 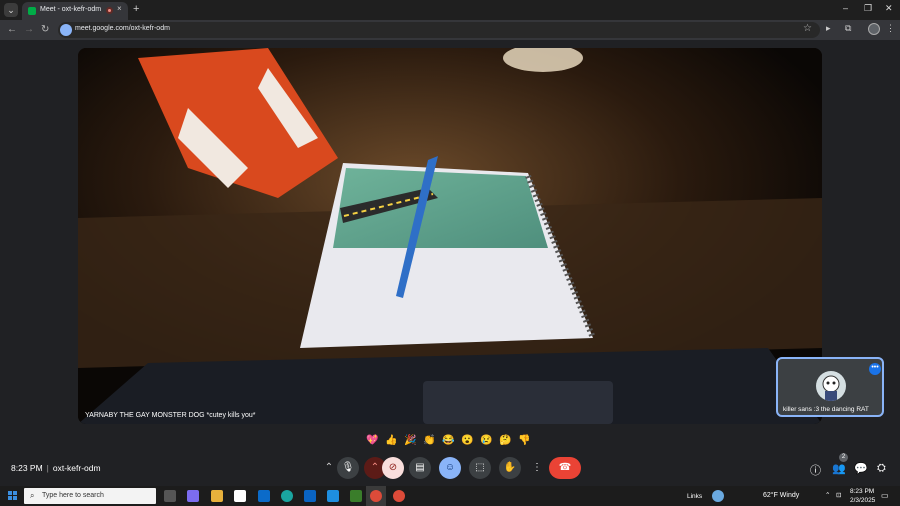 I want to click on outlook-icon, so click(x=310, y=496).